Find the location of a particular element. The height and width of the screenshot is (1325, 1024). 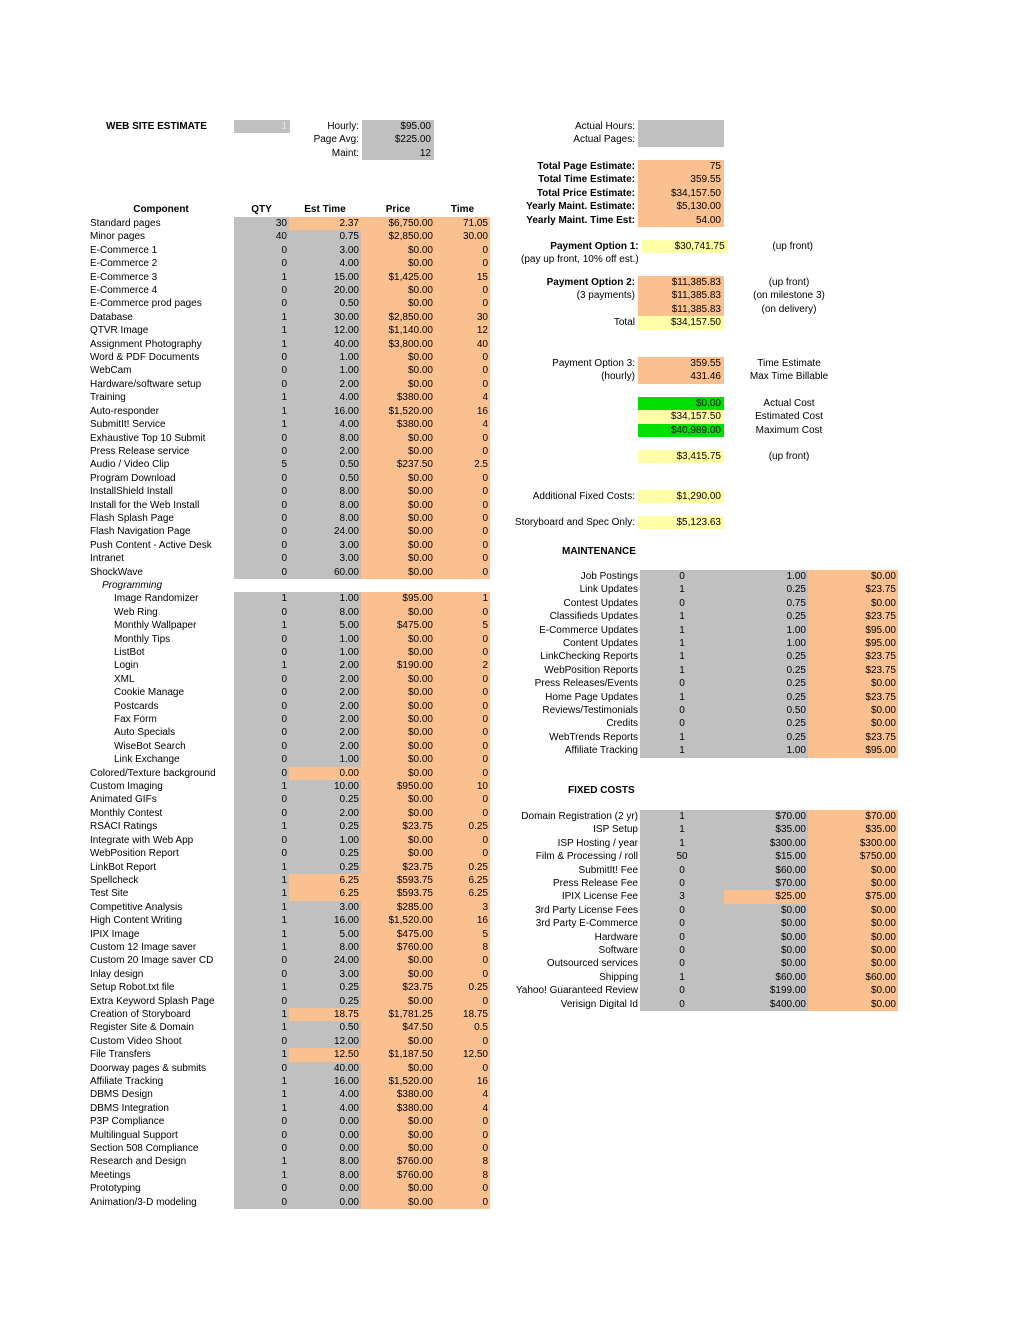

component-est-time: 40.00 is located at coordinates (325, 1068).